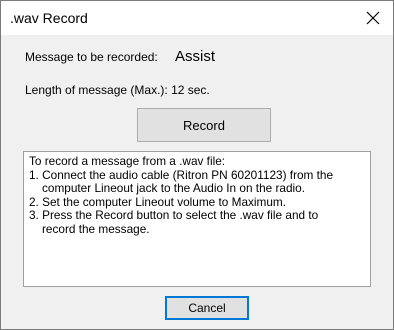 The image size is (394, 330). I want to click on close-icon, so click(373, 18).